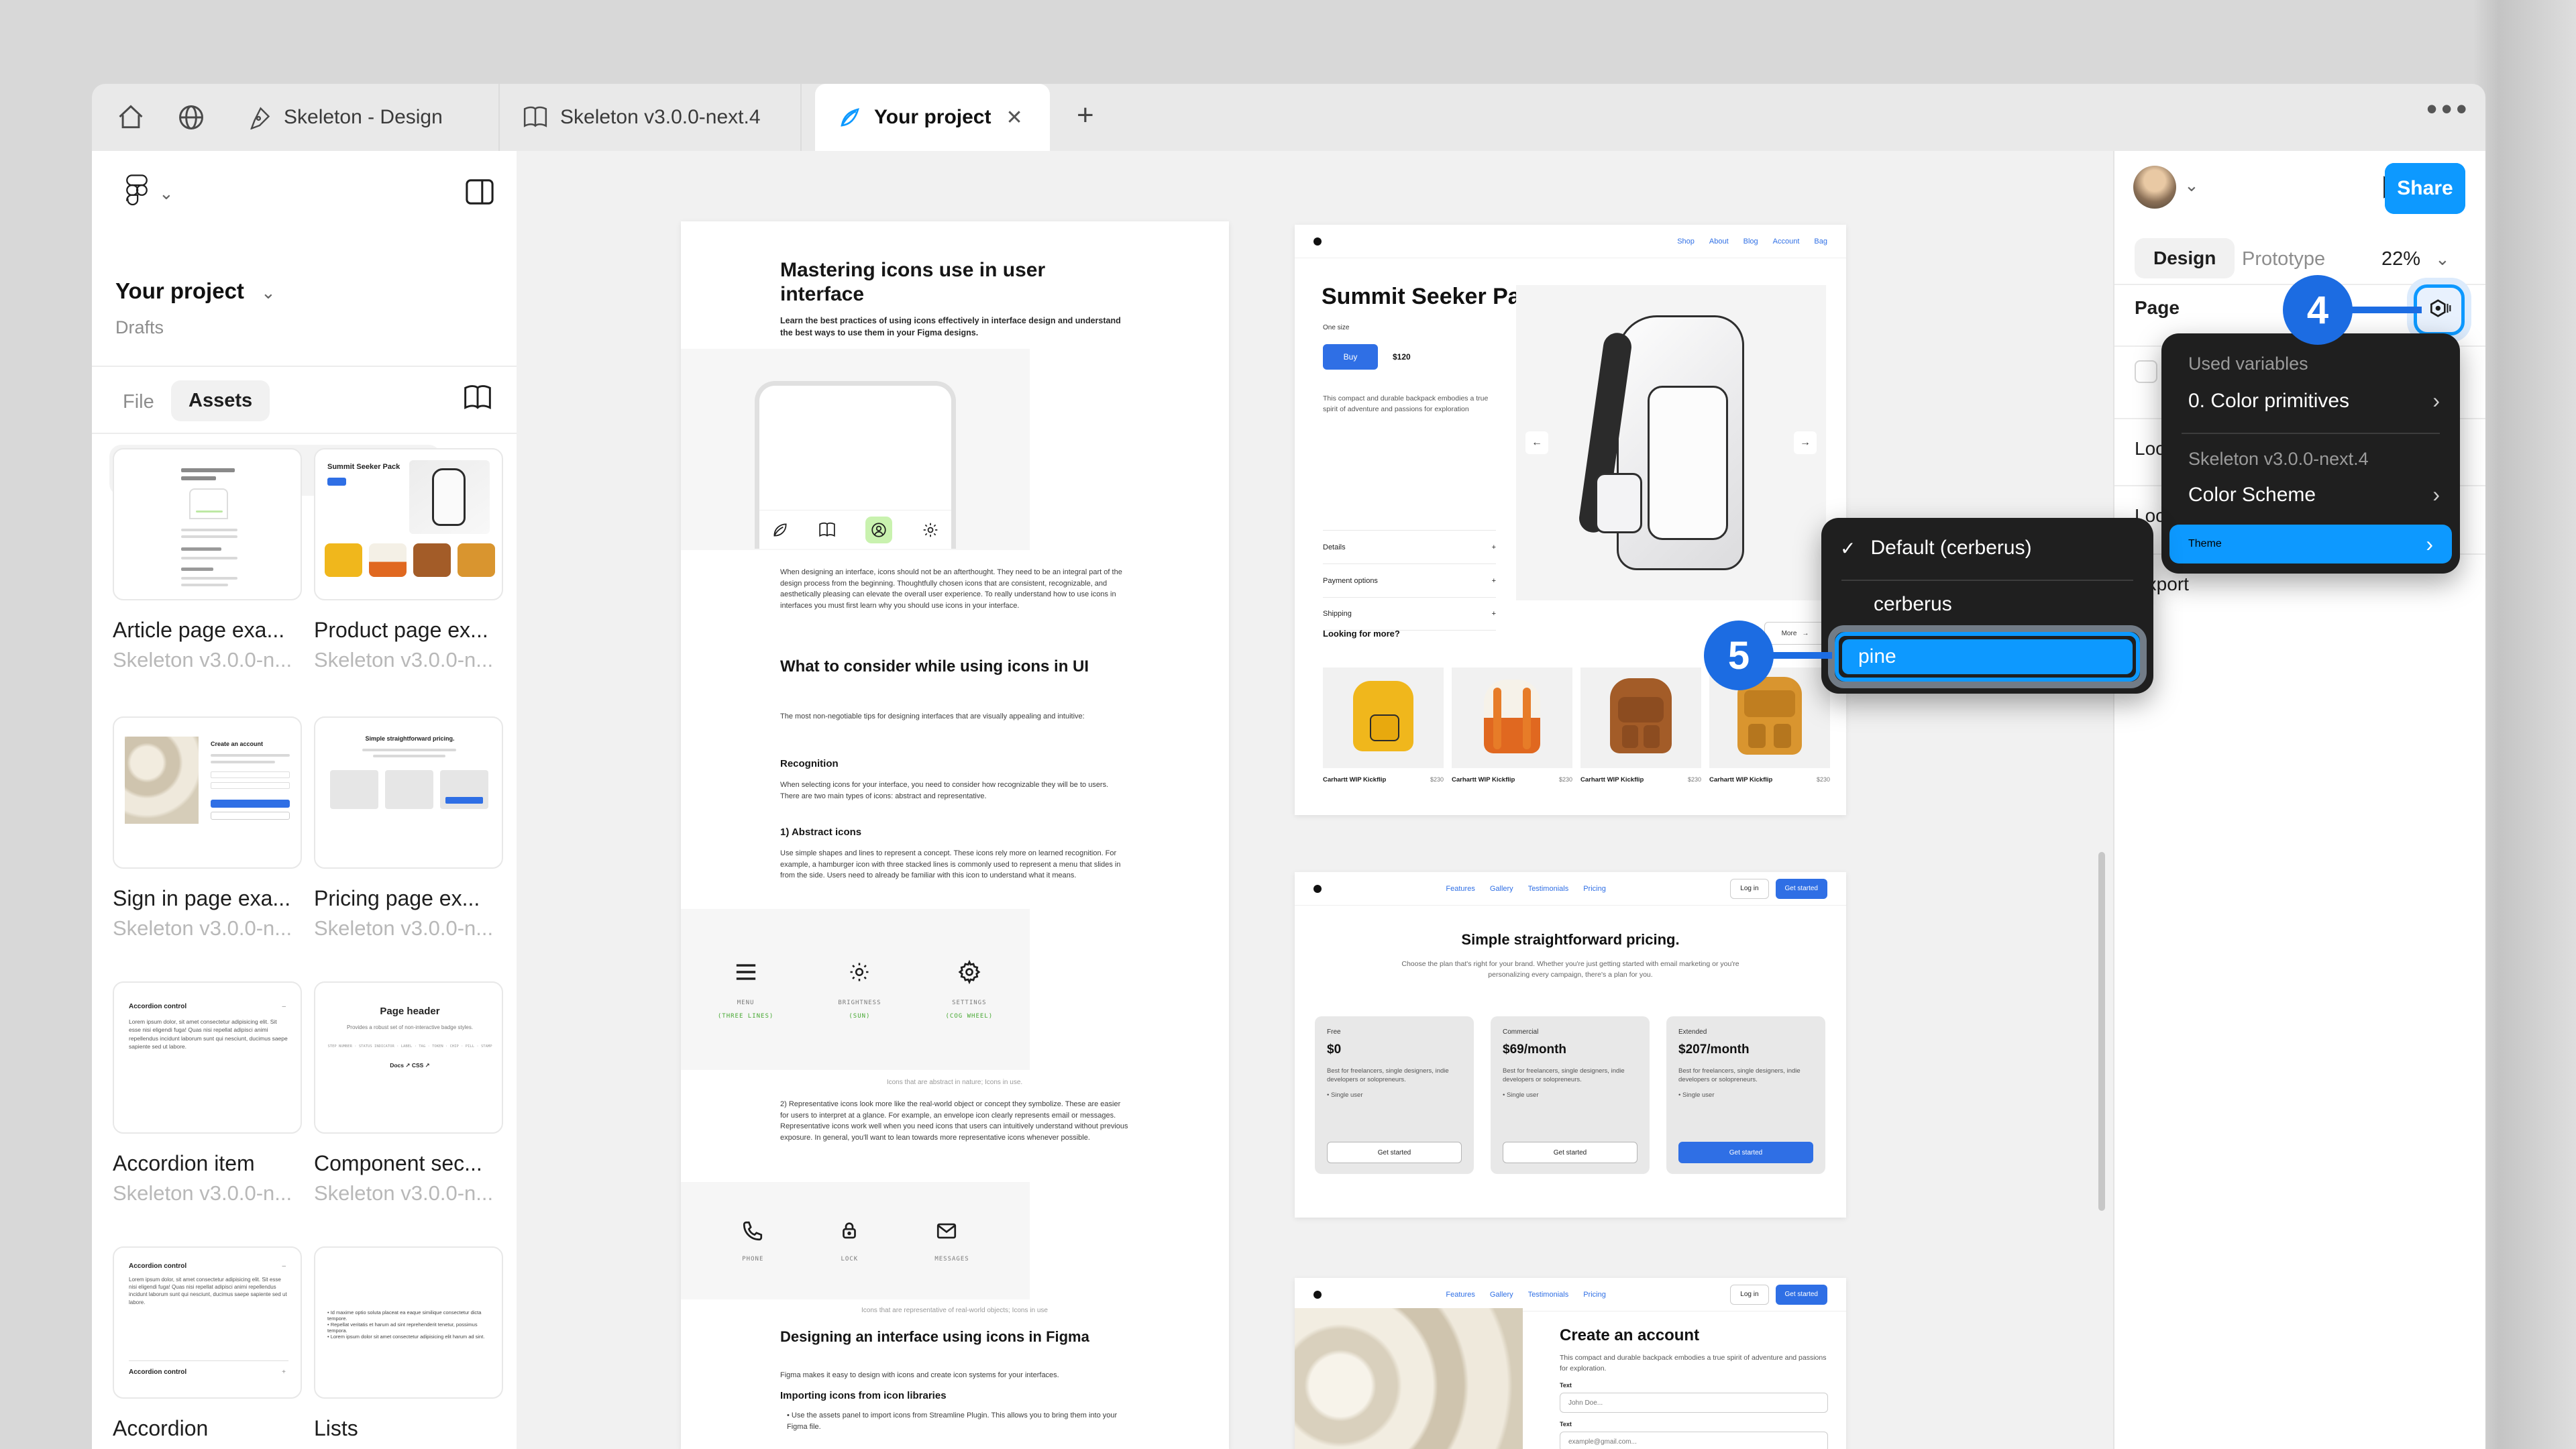 This screenshot has width=2576, height=1449. Describe the element at coordinates (2314, 400) in the screenshot. I see `menu-item-color-primitives: 0. Color primitives ›` at that location.